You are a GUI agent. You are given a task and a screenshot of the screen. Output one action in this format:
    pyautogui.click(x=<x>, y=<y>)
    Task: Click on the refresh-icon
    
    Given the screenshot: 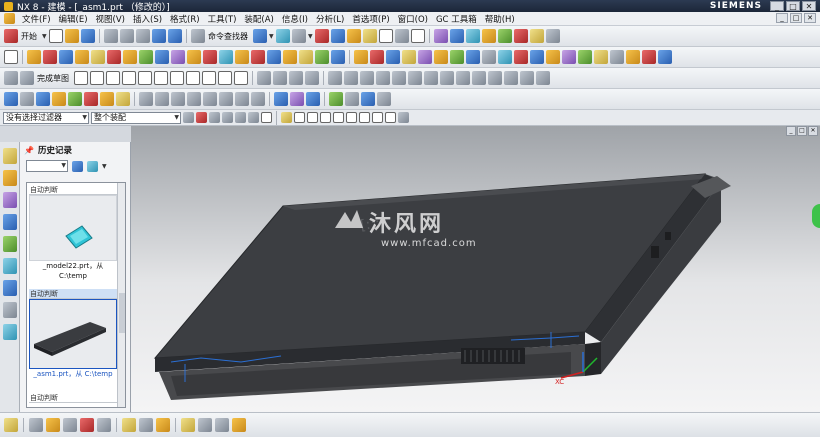 What is the action you would take?
    pyautogui.click(x=283, y=36)
    